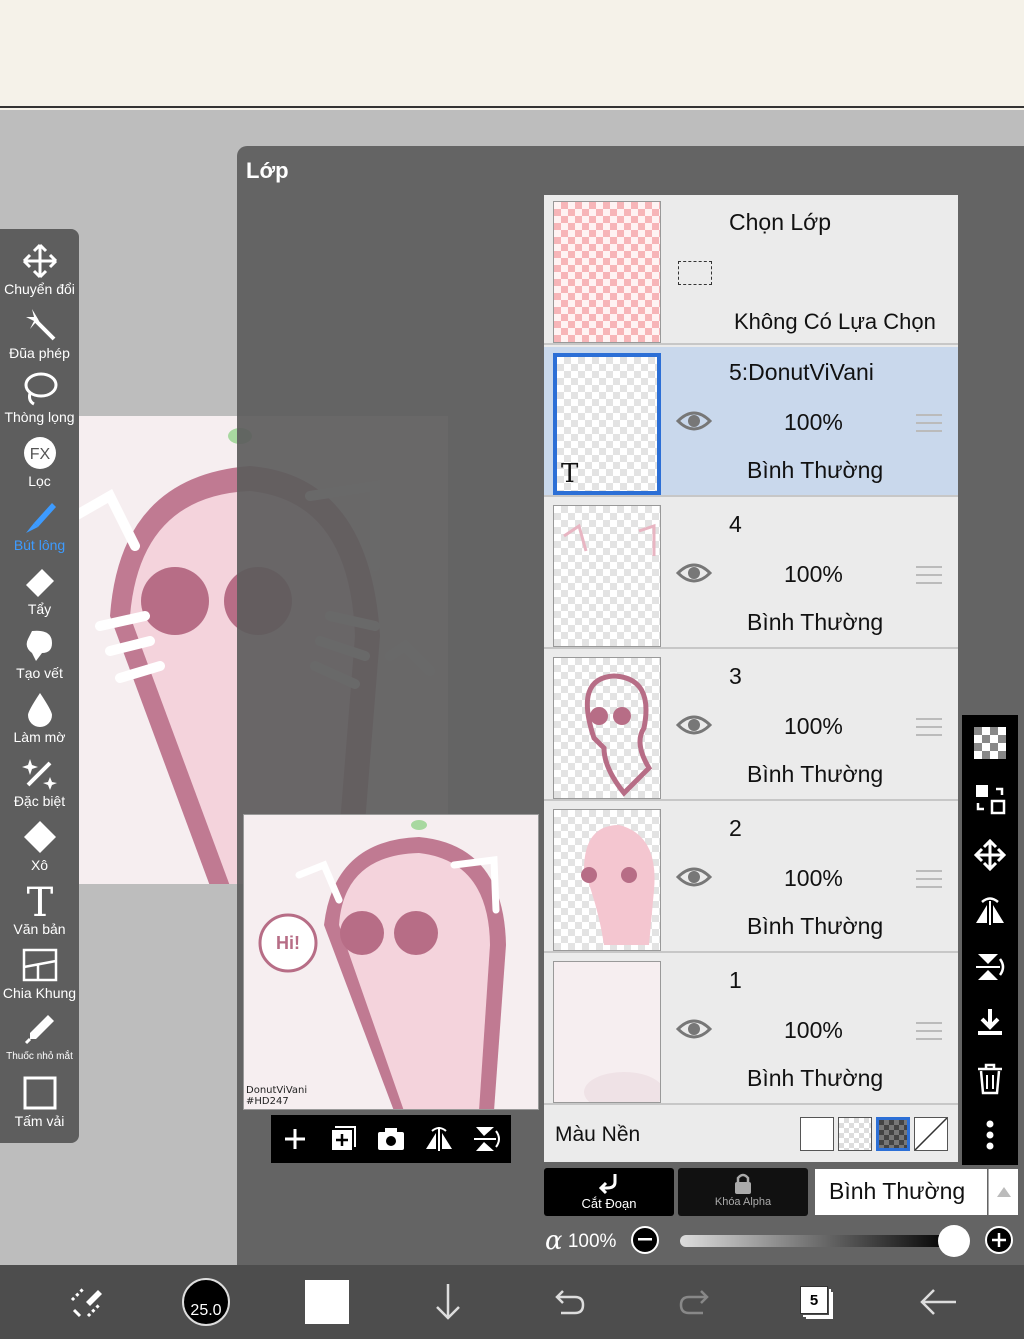  I want to click on alpha-slider-handle, so click(954, 1241).